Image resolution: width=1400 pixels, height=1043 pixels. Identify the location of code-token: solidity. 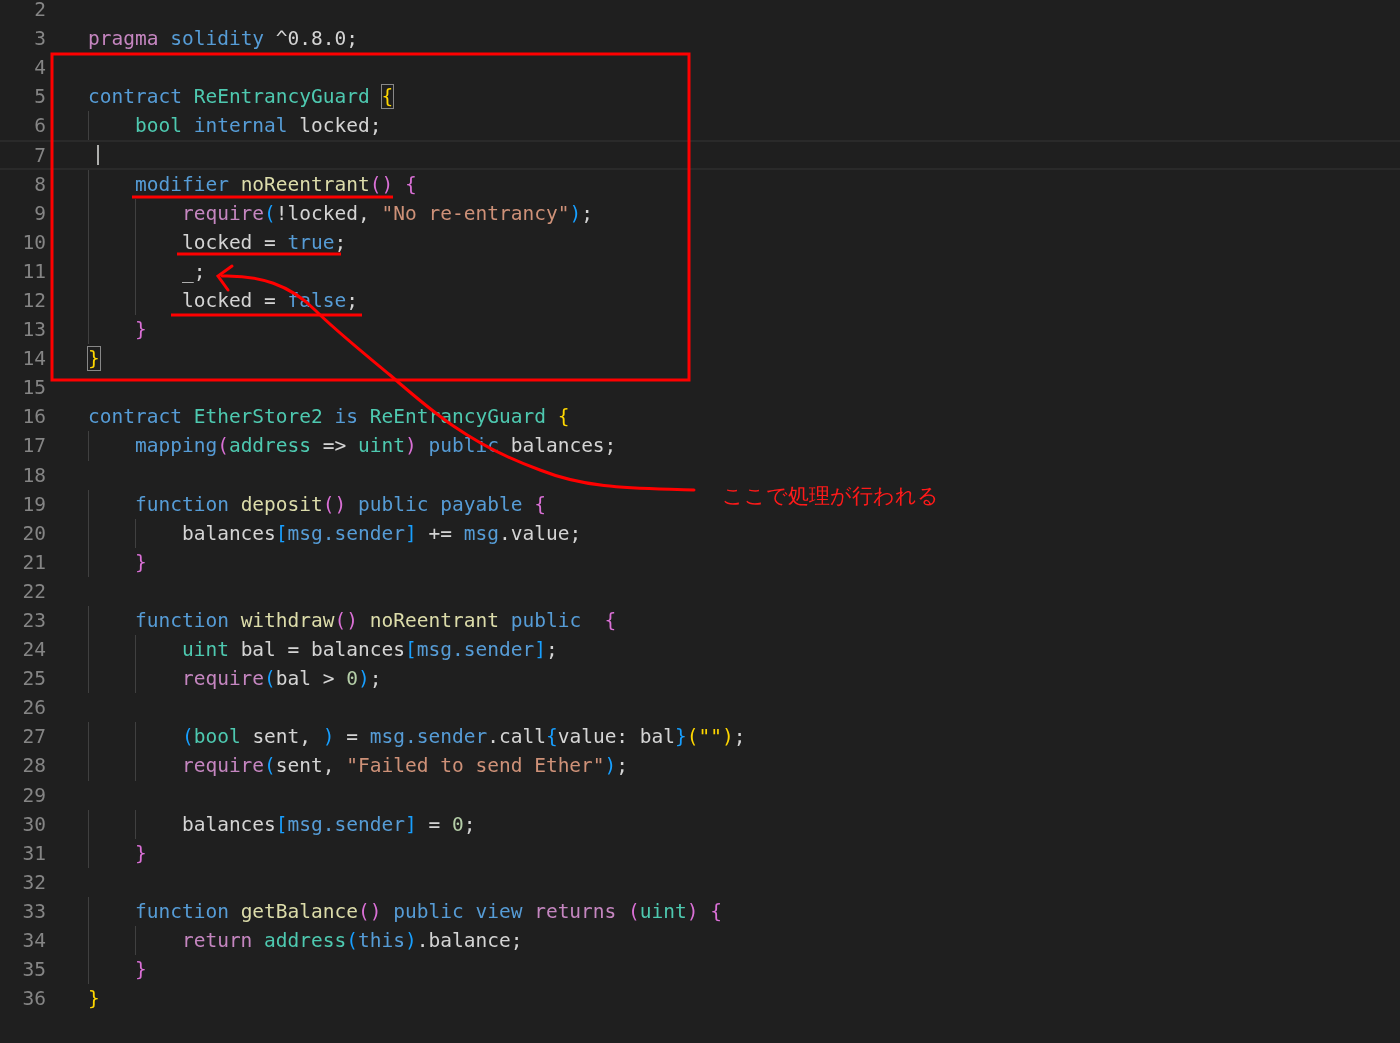
(217, 39).